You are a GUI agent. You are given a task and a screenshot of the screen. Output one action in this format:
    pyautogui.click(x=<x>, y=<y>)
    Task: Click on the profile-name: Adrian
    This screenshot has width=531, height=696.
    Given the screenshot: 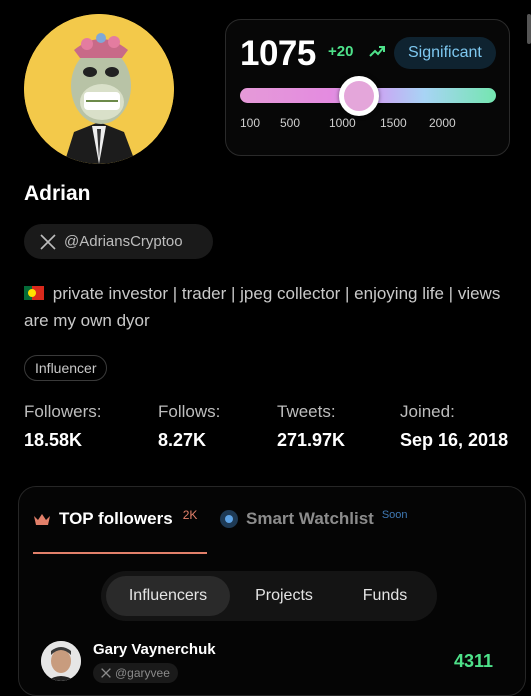 What is the action you would take?
    pyautogui.click(x=57, y=193)
    